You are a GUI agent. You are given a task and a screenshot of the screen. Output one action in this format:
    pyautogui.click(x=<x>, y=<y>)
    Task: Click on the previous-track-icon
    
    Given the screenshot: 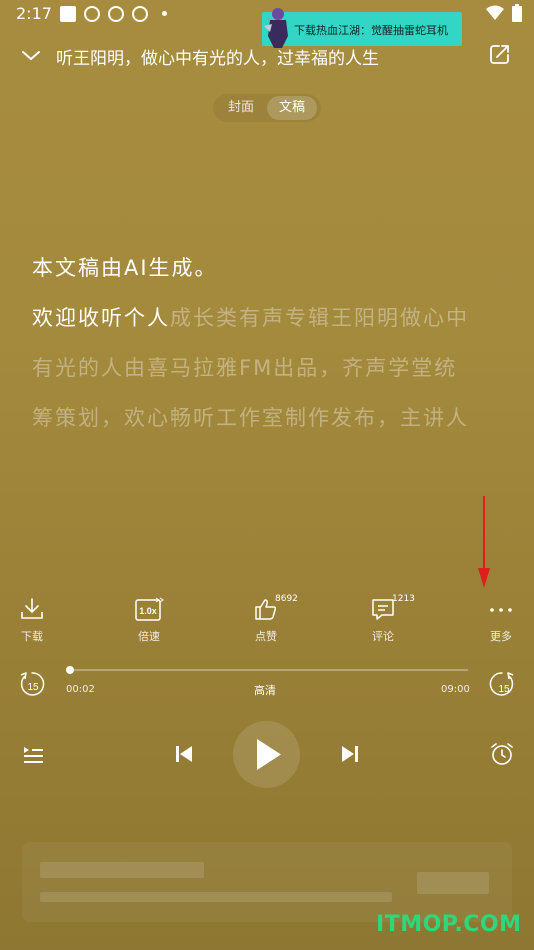 What is the action you would take?
    pyautogui.click(x=184, y=754)
    